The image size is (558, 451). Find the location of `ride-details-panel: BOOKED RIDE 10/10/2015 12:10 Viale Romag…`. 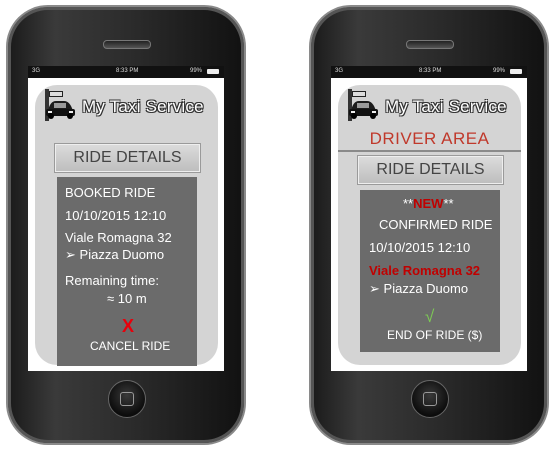

ride-details-panel: BOOKED RIDE 10/10/2015 12:10 Viale Romag… is located at coordinates (127, 271).